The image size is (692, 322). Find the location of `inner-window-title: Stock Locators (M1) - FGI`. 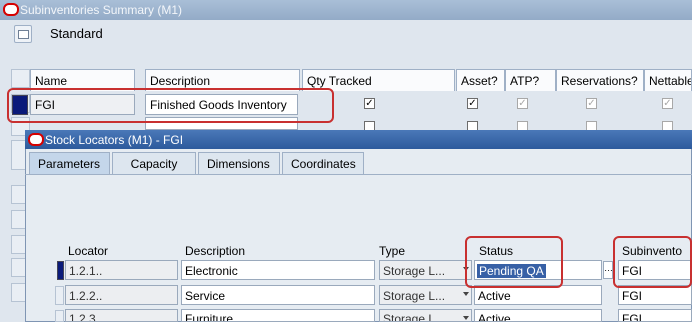

inner-window-title: Stock Locators (M1) - FGI is located at coordinates (114, 140).